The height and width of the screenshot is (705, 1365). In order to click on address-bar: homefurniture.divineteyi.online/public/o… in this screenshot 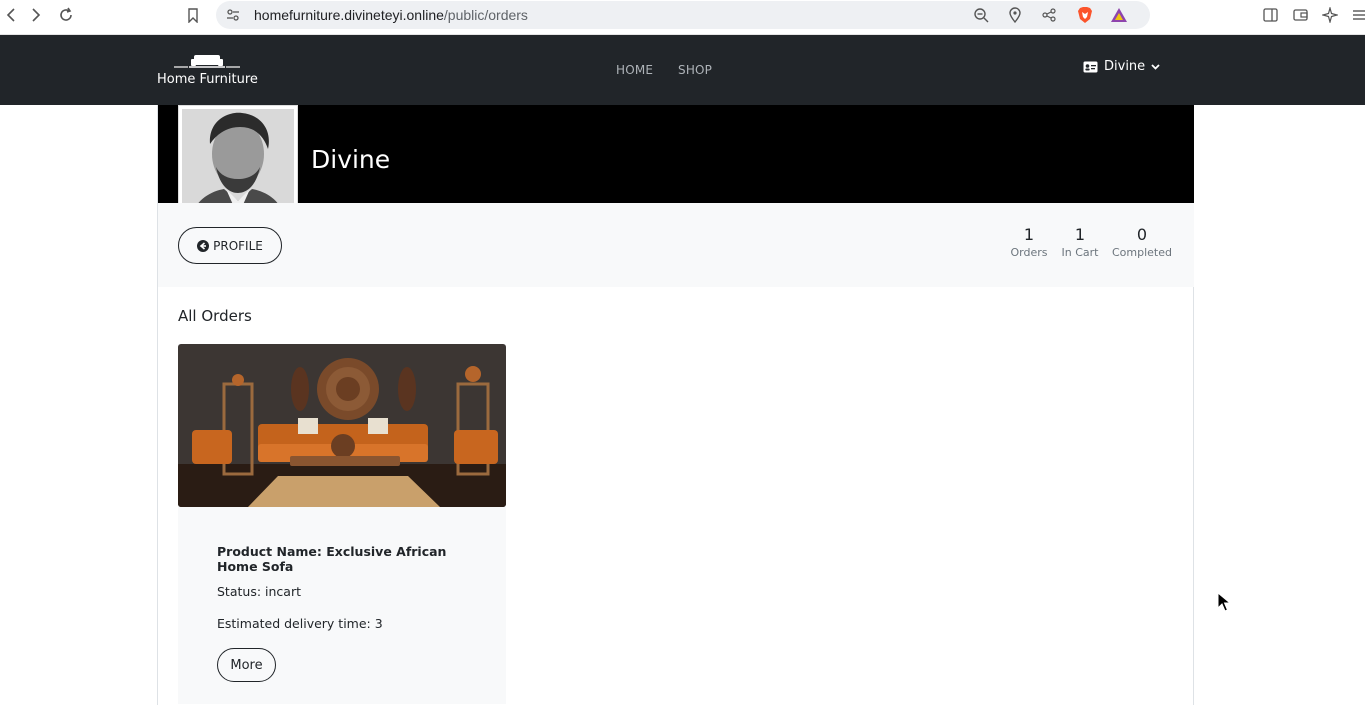, I will do `click(683, 15)`.